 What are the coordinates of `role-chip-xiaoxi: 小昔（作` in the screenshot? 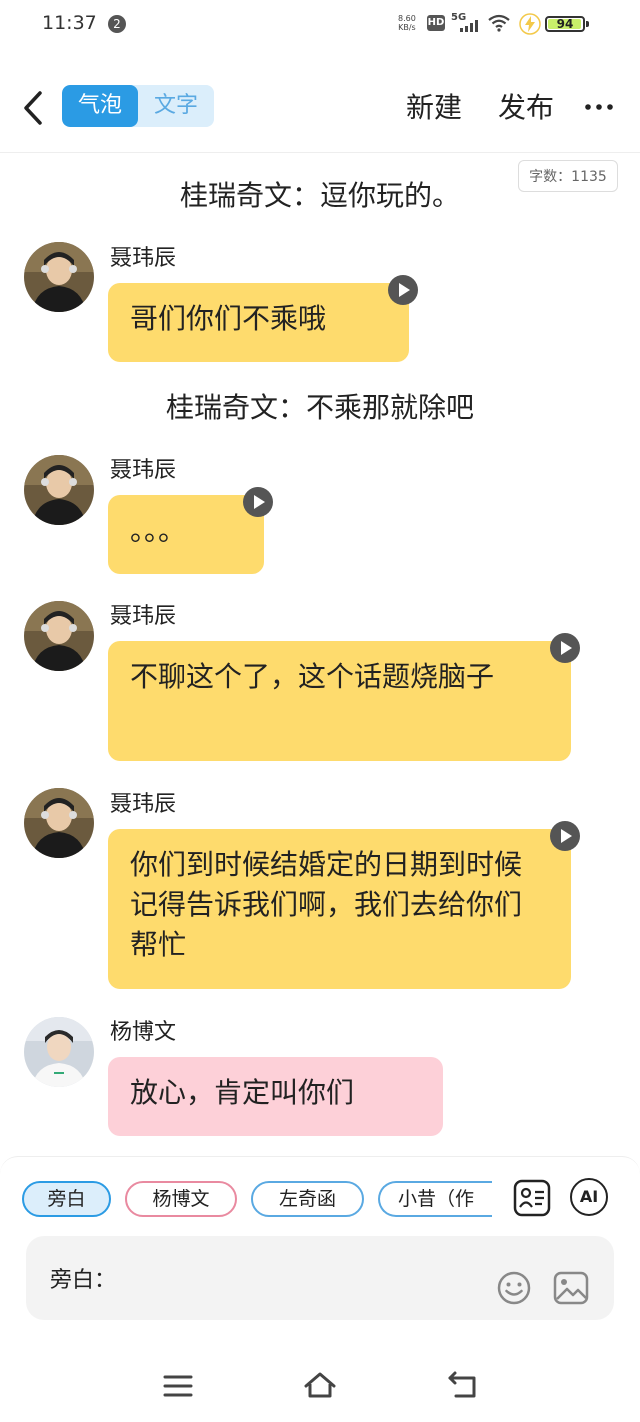 It's located at (435, 1199).